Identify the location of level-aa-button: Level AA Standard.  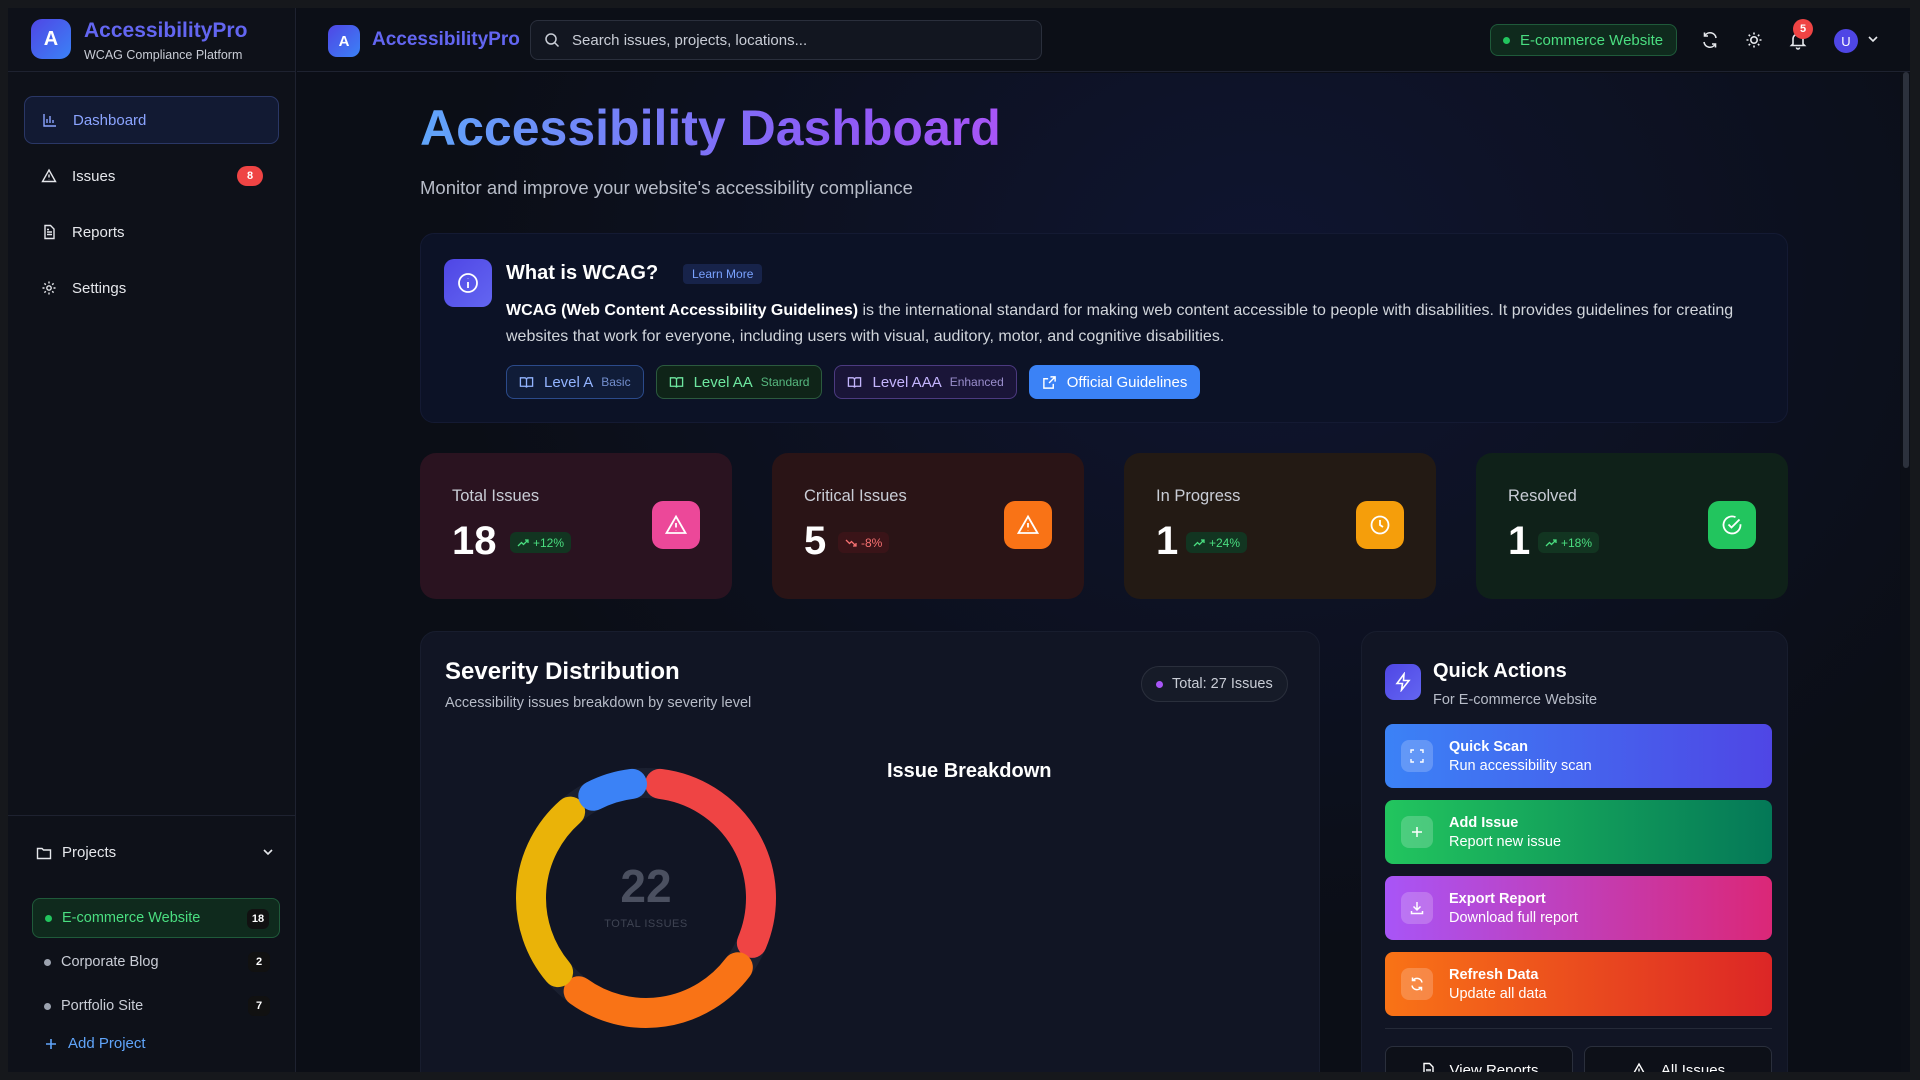
(739, 382).